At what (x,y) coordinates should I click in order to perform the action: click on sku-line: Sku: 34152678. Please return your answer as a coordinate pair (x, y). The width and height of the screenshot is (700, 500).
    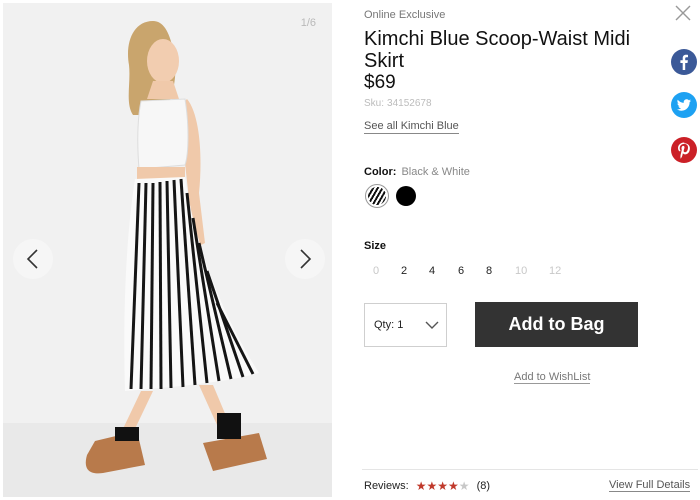
    Looking at the image, I should click on (398, 103).